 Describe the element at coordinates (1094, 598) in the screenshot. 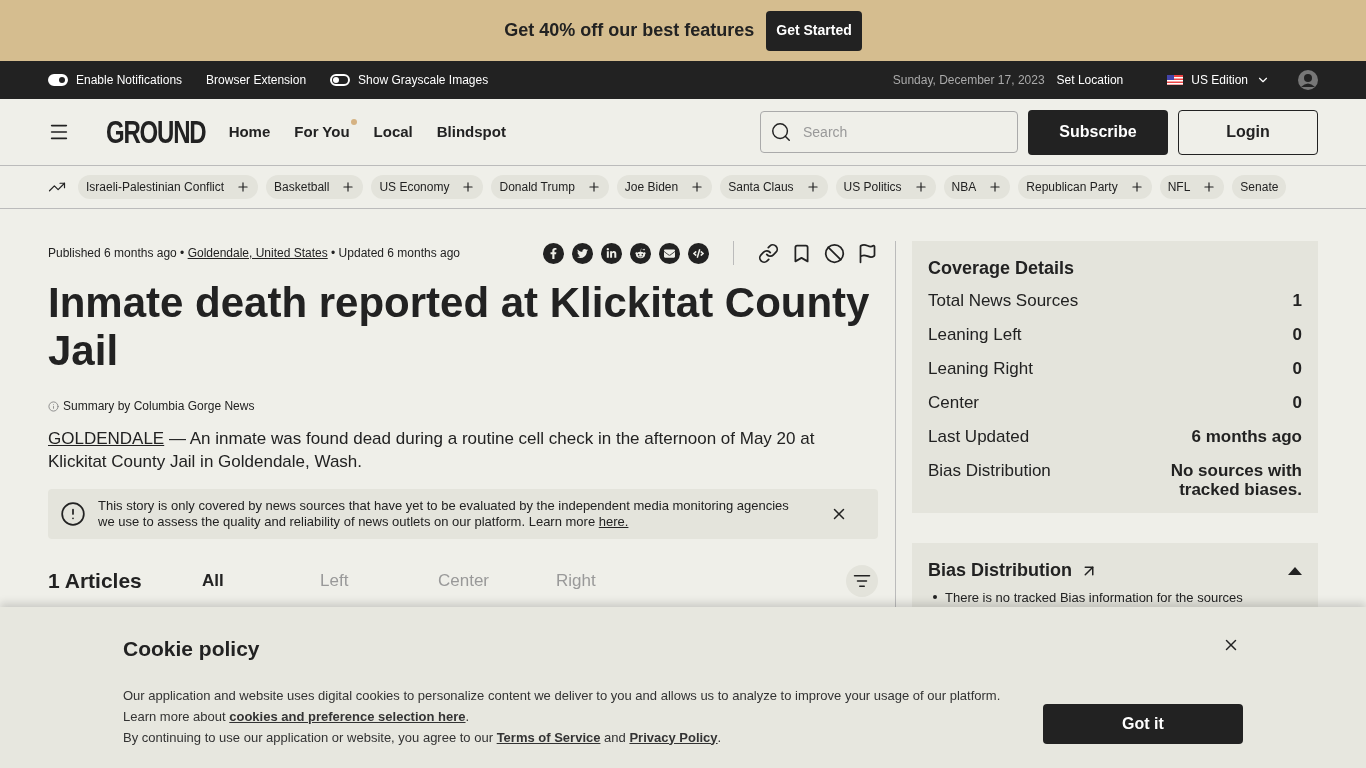

I see `bias-note: There is no tracked Bias information for the sources` at that location.